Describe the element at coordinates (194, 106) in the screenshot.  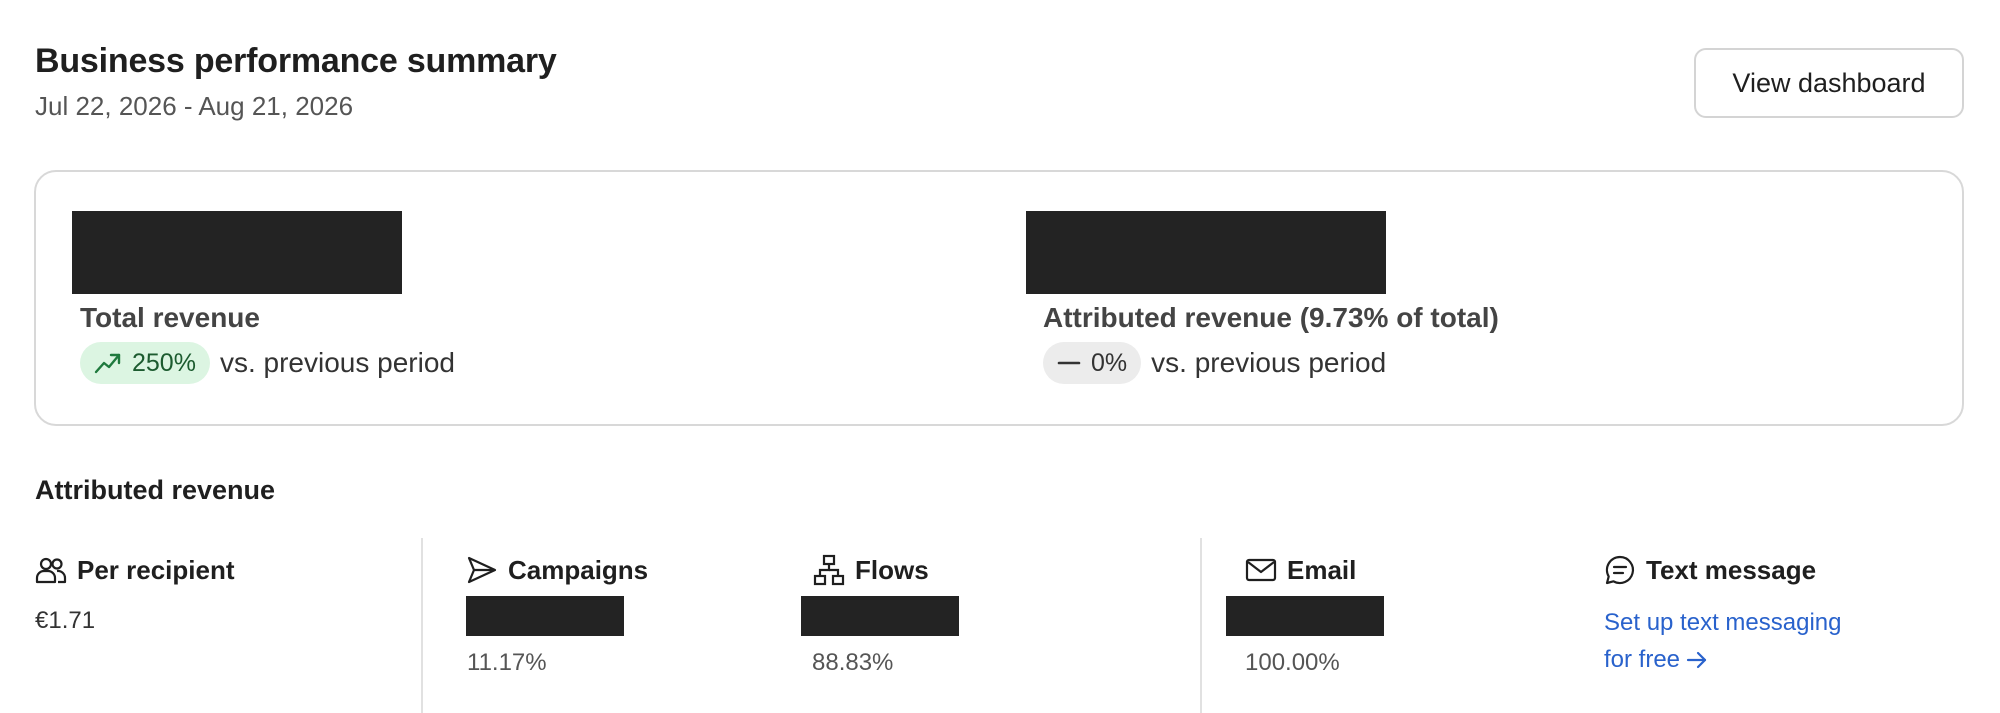
I see `date-range: Jul 22, 2026 - Aug 21, 2026` at that location.